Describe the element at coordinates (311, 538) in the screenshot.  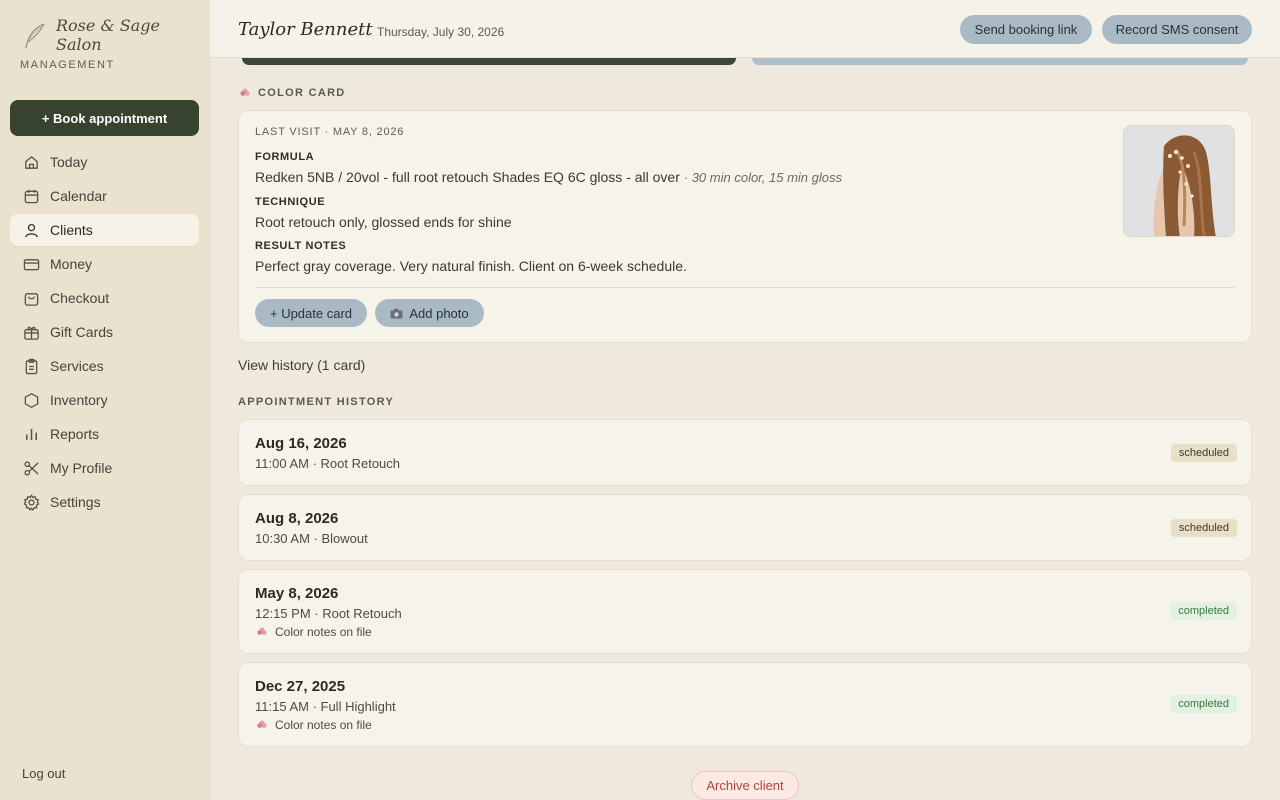
I see `appointment-detail: 10:30 AM · Blowout` at that location.